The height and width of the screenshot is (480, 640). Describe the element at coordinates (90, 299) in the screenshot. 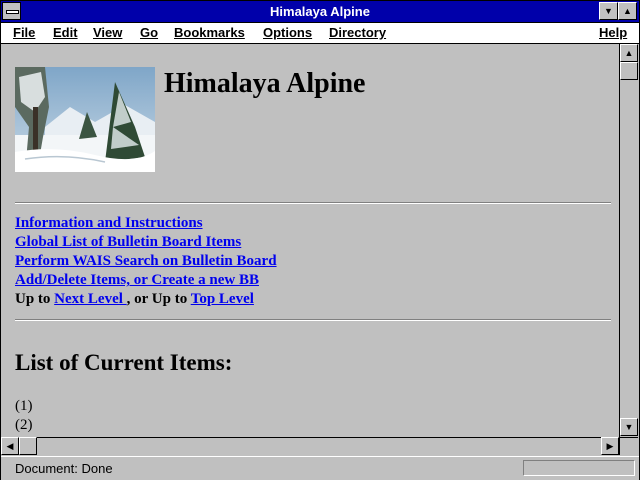

I see `link-next-level: Next Level` at that location.